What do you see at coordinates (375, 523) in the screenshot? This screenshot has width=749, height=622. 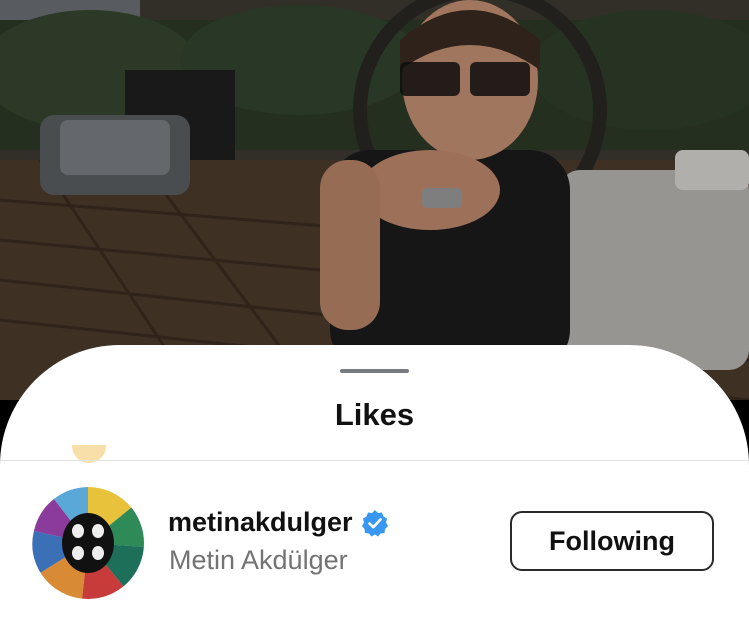 I see `verified-badge-icon` at bounding box center [375, 523].